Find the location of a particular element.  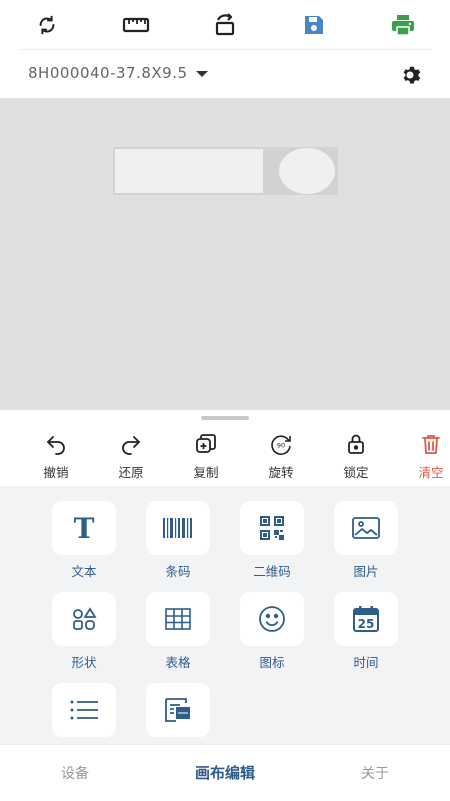

save-button is located at coordinates (314, 25).